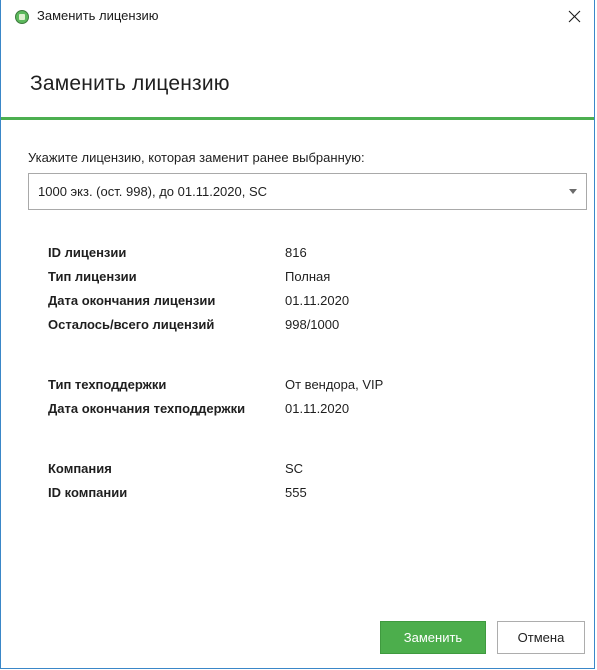  What do you see at coordinates (541, 637) in the screenshot?
I see `cancel-button: Отмена` at bounding box center [541, 637].